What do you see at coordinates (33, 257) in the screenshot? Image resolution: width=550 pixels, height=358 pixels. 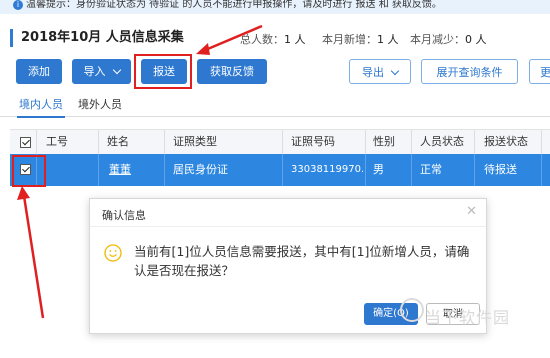 I see `annotation-arrow-checkbox` at bounding box center [33, 257].